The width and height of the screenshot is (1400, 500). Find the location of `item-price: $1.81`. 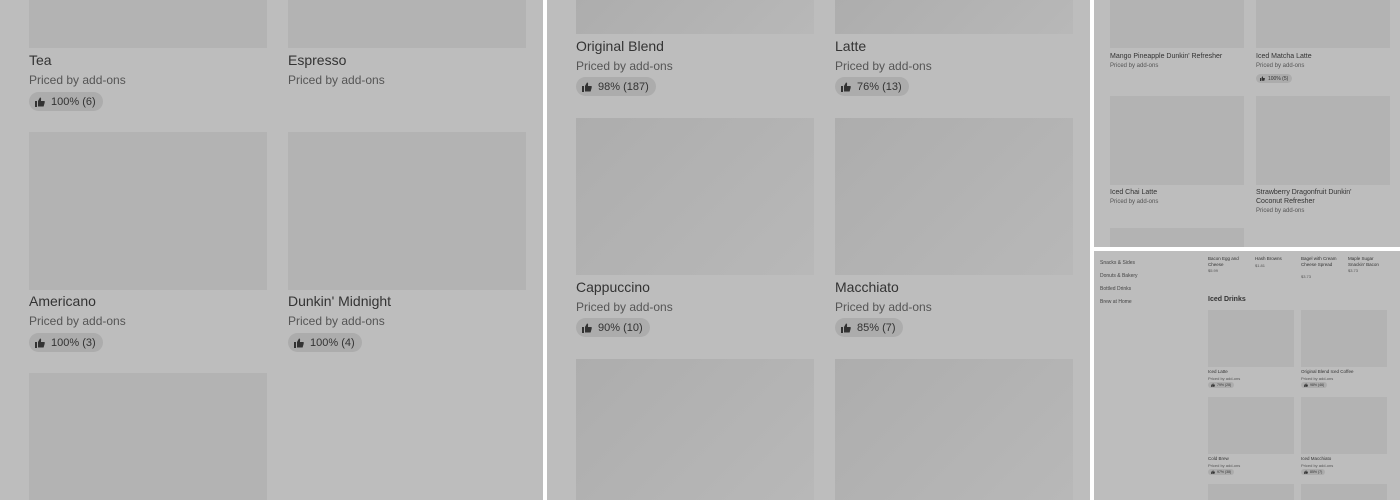

item-price: $1.81 is located at coordinates (1260, 265).